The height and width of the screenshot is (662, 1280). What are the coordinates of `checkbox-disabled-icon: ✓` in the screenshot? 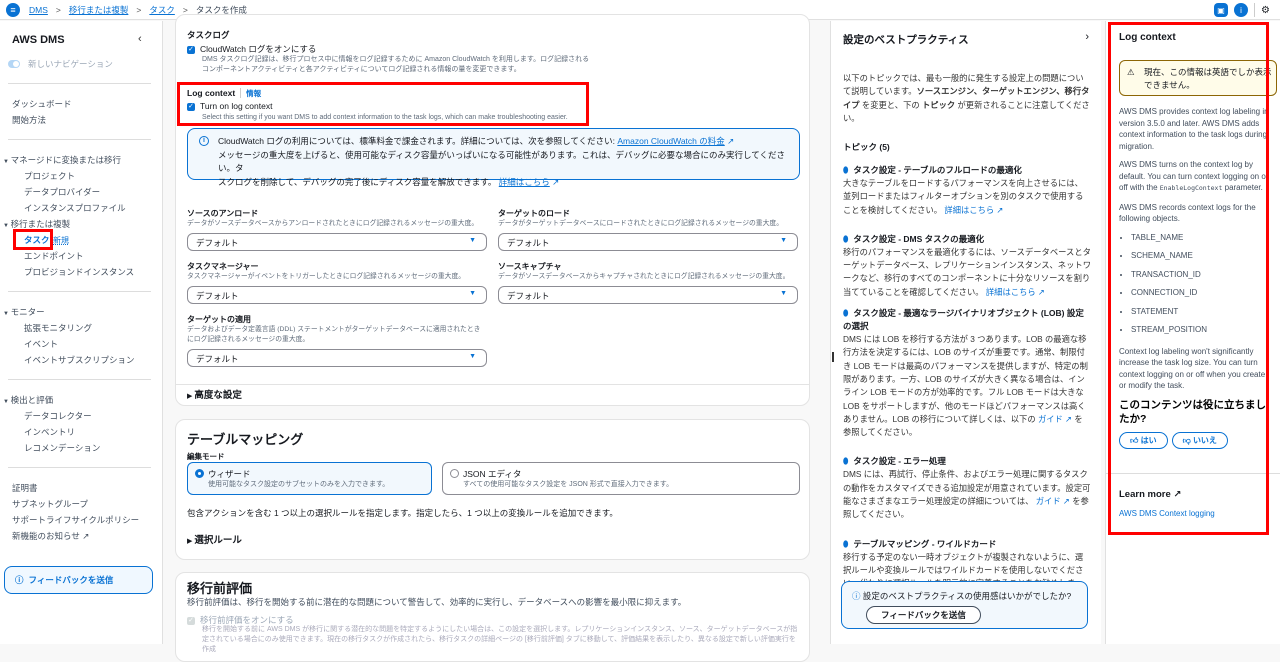 It's located at (191, 620).